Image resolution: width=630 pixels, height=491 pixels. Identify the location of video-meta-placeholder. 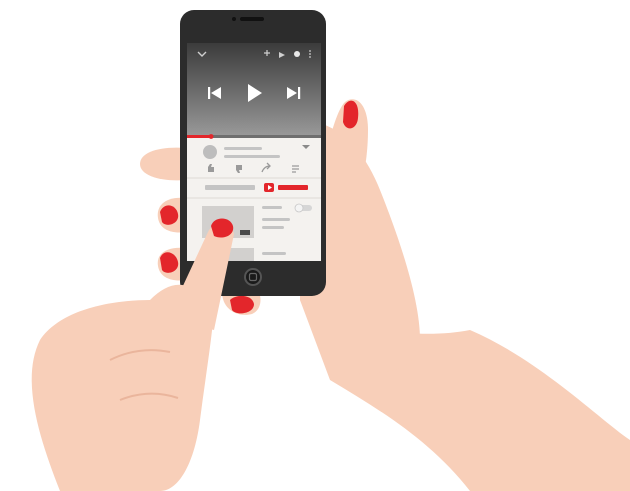
(252, 156).